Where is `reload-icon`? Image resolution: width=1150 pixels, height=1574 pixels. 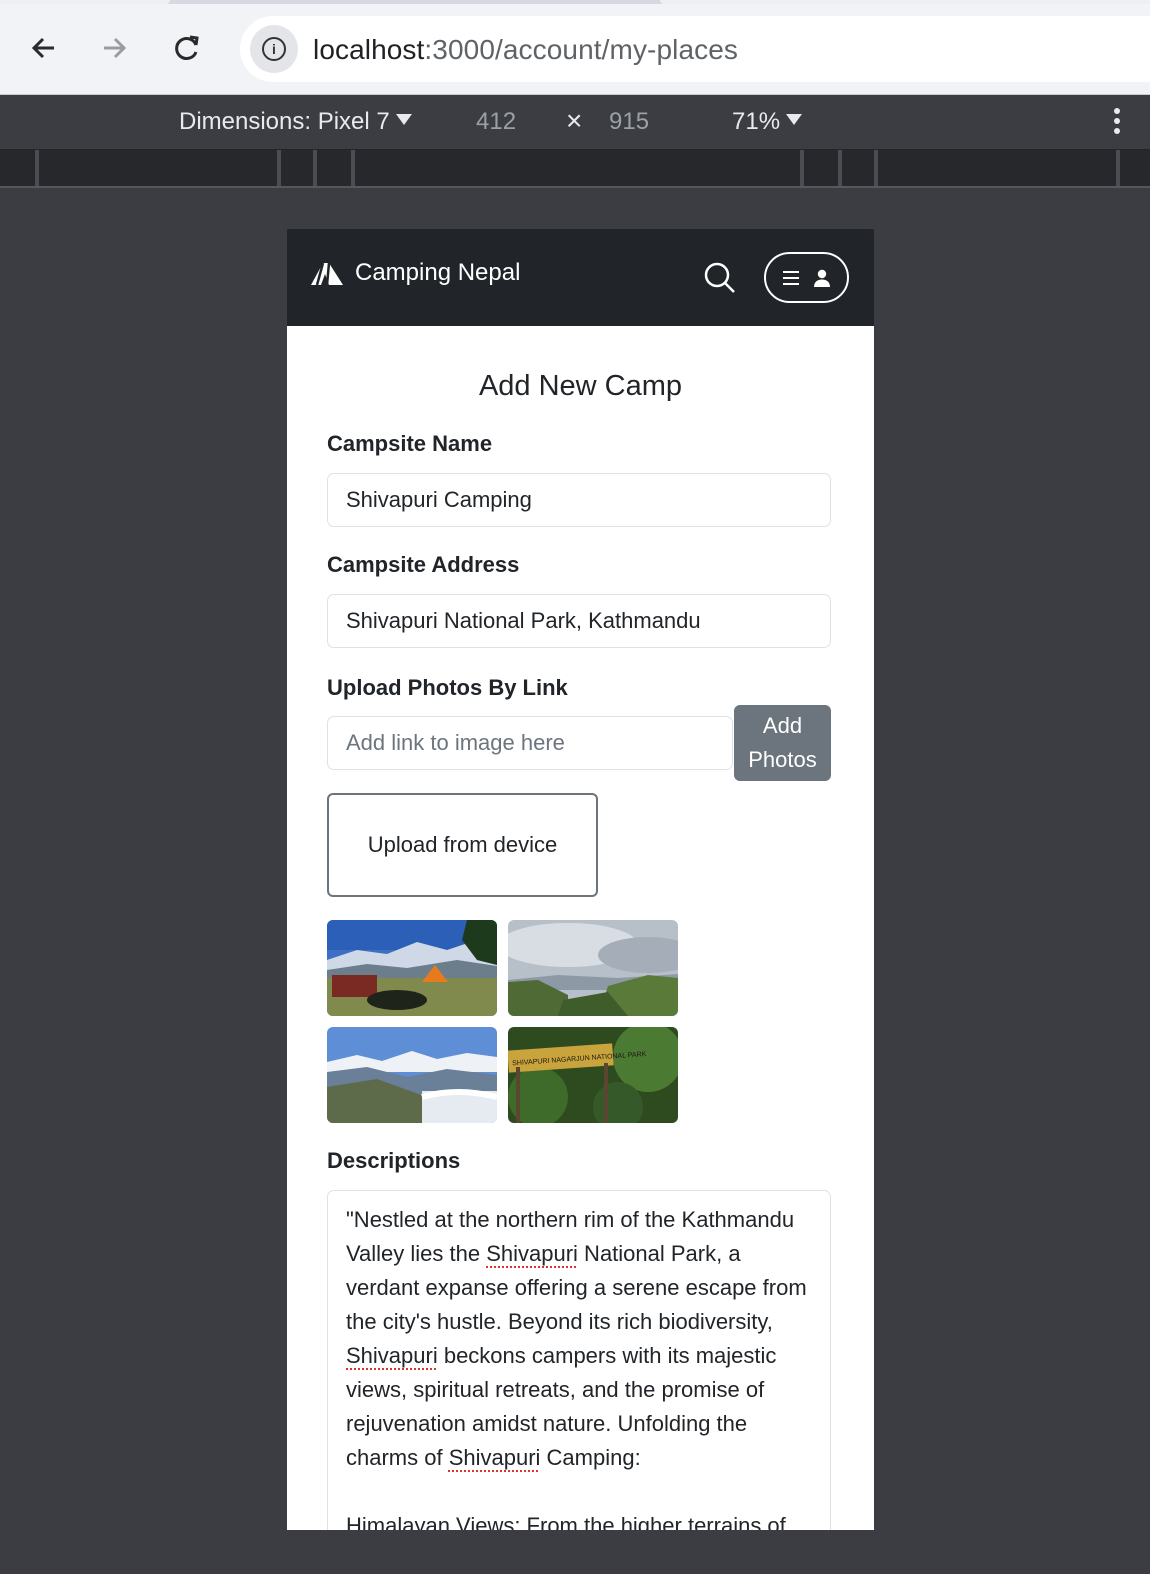 reload-icon is located at coordinates (187, 47).